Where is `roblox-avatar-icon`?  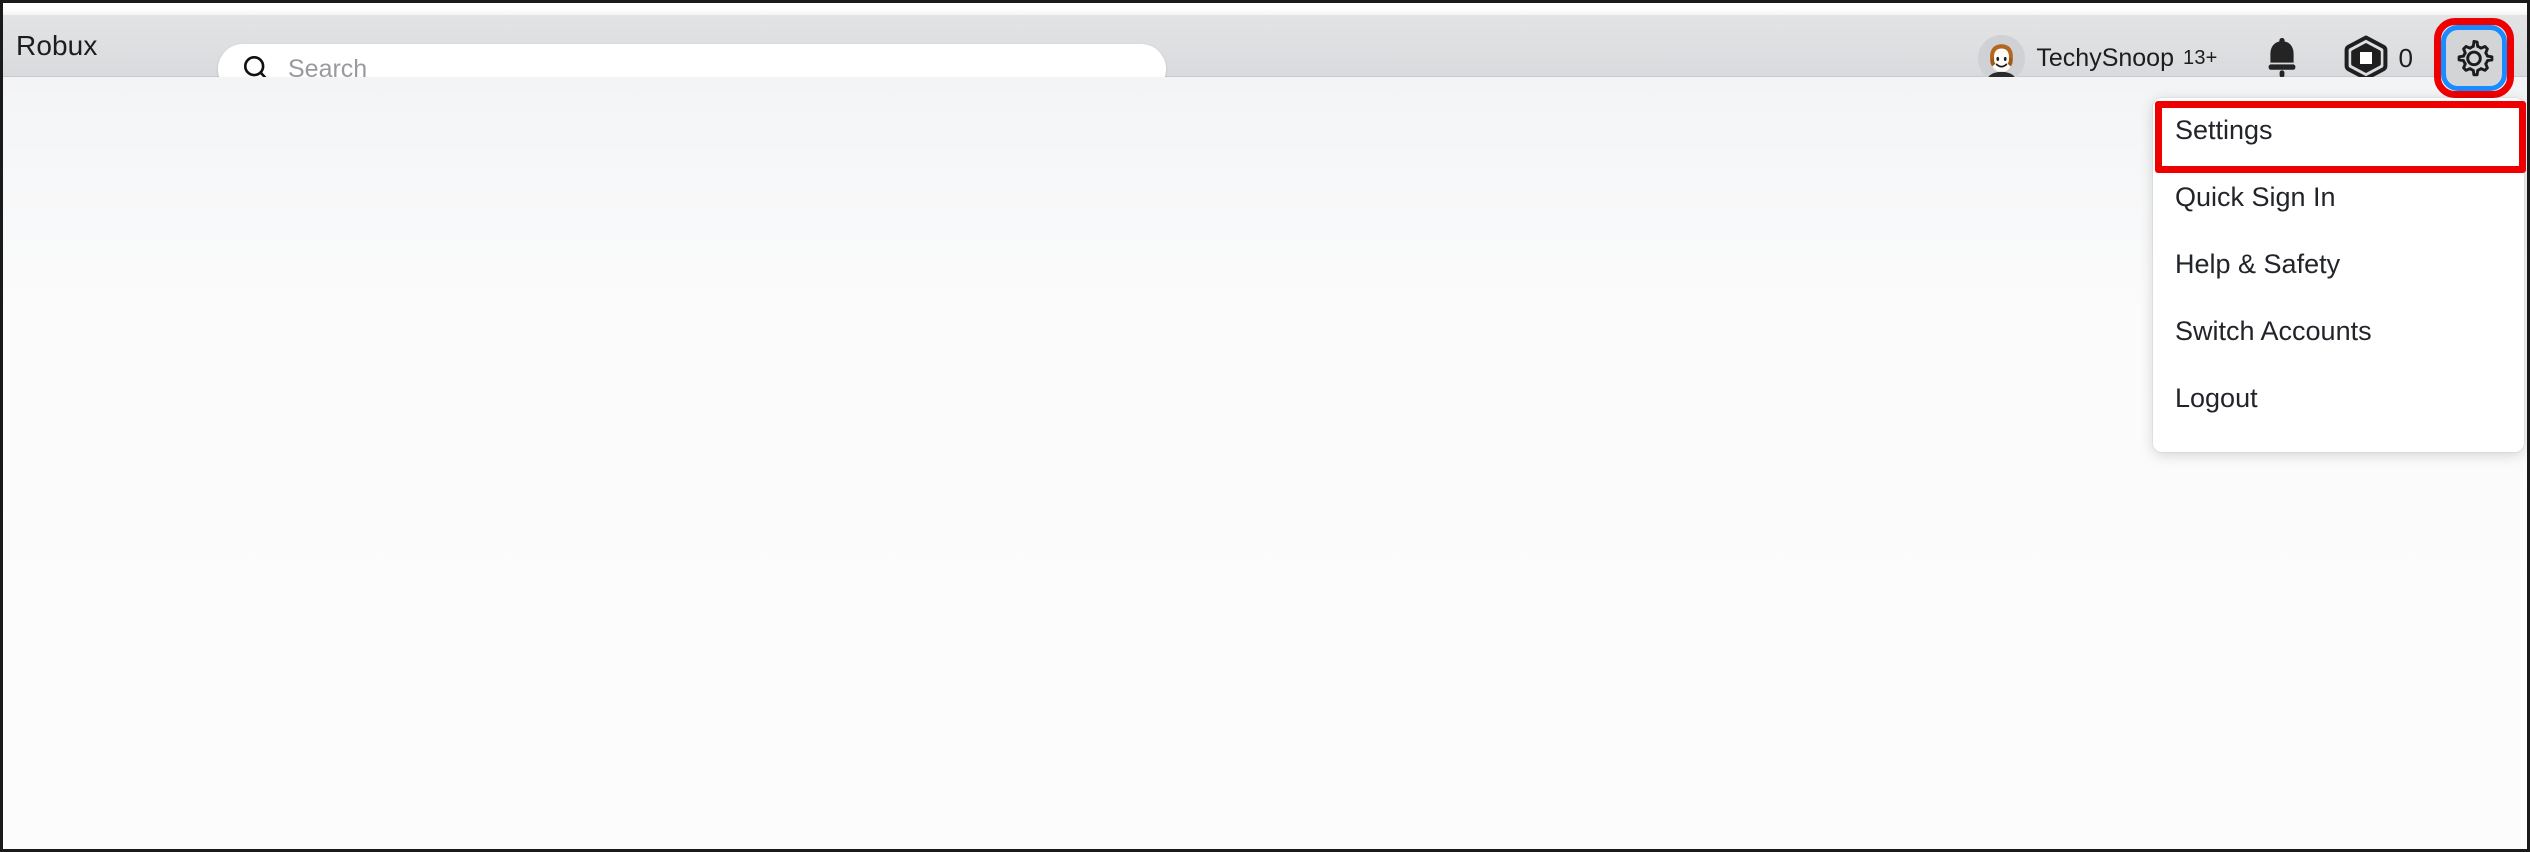
roblox-avatar-icon is located at coordinates (2002, 58).